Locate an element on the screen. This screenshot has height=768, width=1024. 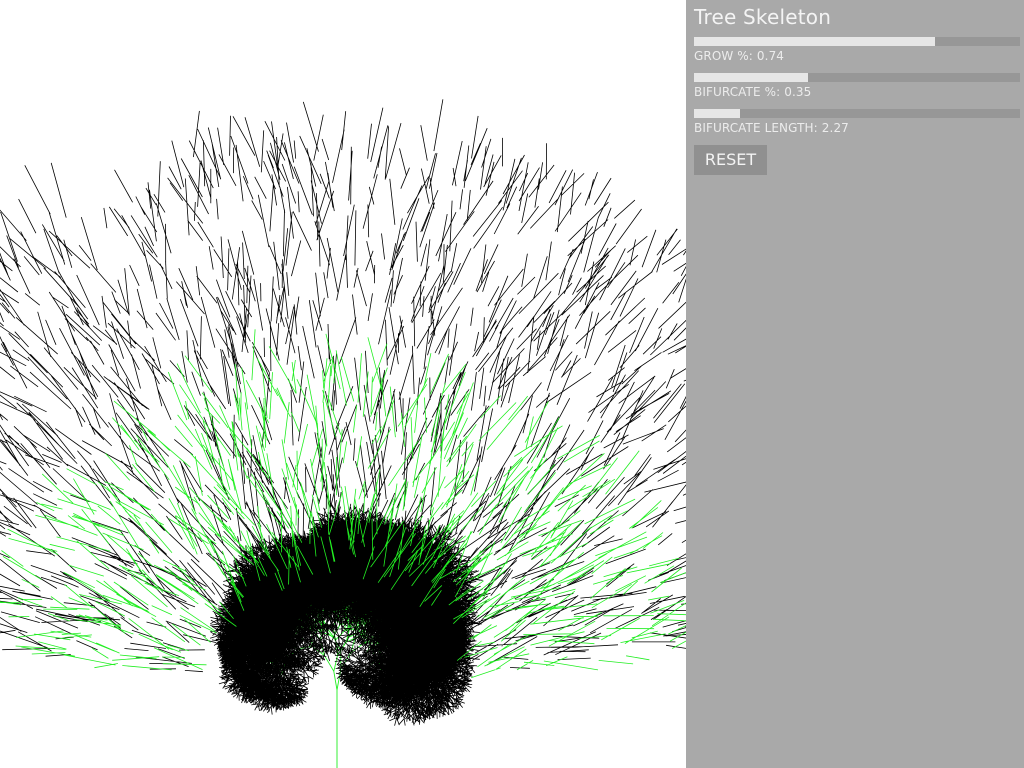
bifurcate-length-slider: BIFURCATE LENGTH: 2.27 is located at coordinates (857, 122).